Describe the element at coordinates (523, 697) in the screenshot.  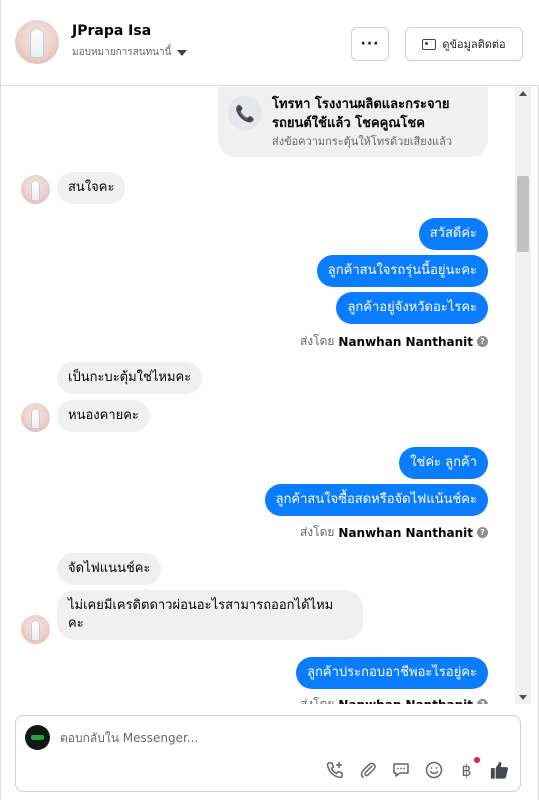
I see `scroll-down-arrow-icon` at that location.